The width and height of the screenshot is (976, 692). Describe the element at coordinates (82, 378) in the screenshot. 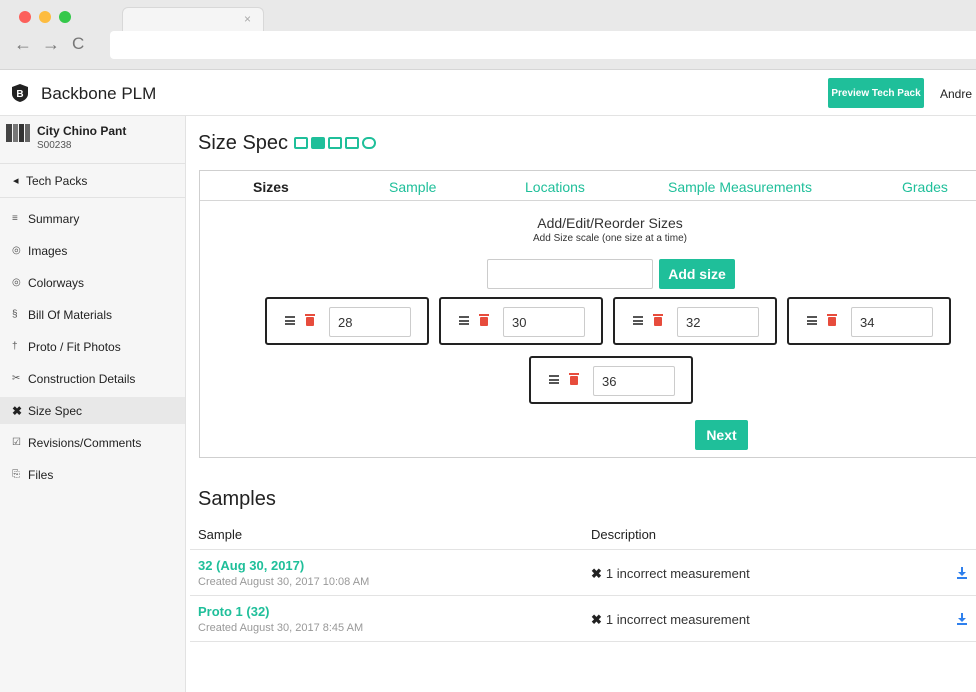

I see `sidebar-item-label: Construction Details` at that location.